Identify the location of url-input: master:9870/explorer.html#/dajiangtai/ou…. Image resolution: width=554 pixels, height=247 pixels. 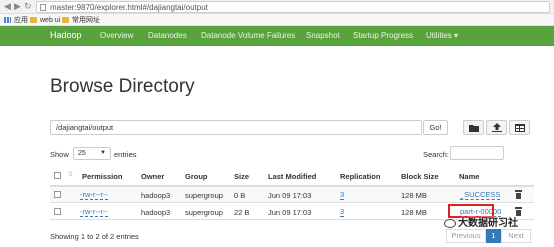
(293, 7).